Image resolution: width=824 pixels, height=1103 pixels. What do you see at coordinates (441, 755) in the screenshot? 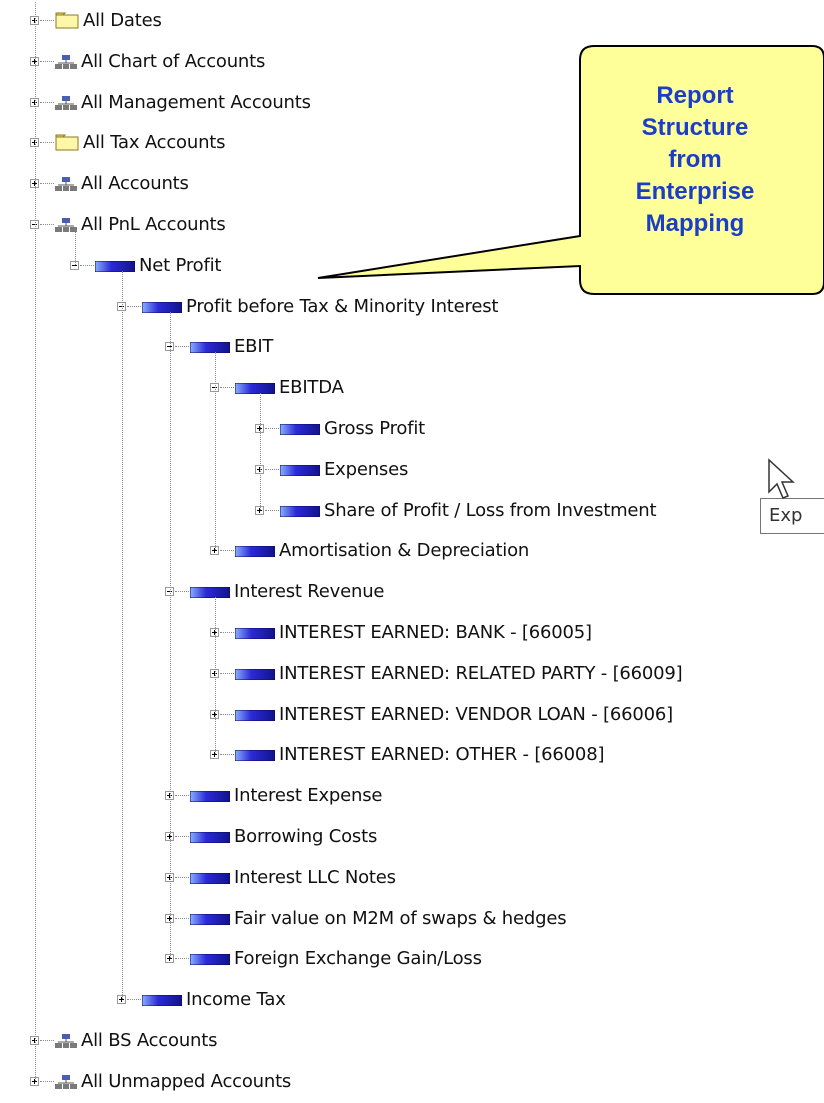
I see `tree-node-label: INTEREST EARNED: OTHER - [66008]` at bounding box center [441, 755].